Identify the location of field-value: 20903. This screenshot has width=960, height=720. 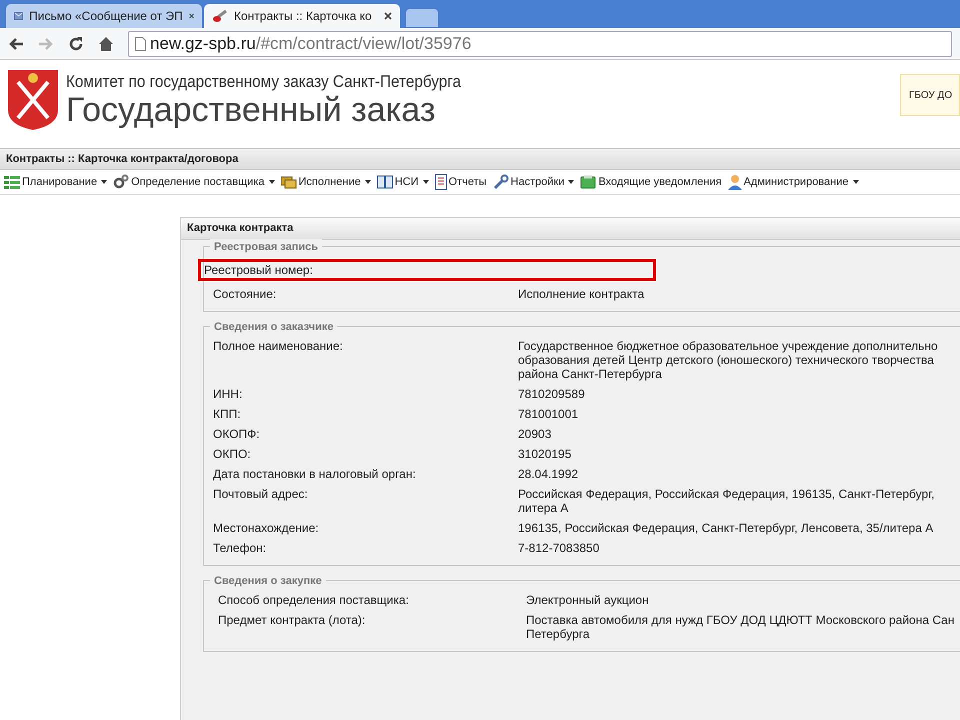
(535, 434).